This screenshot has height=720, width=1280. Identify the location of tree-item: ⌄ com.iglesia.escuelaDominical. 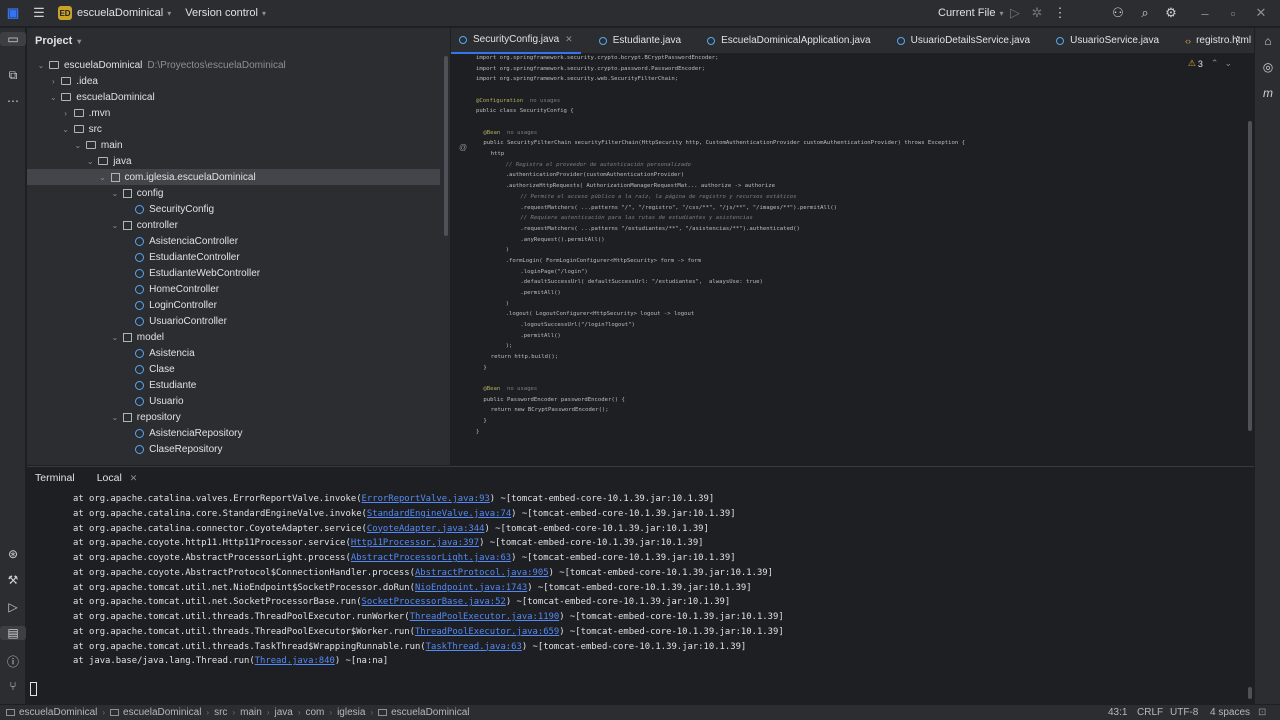
(233, 177).